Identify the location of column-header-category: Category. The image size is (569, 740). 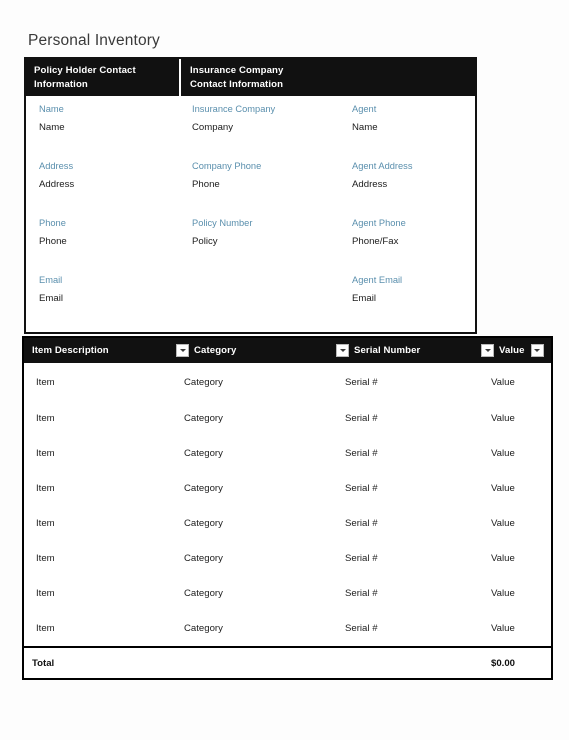
(256, 350).